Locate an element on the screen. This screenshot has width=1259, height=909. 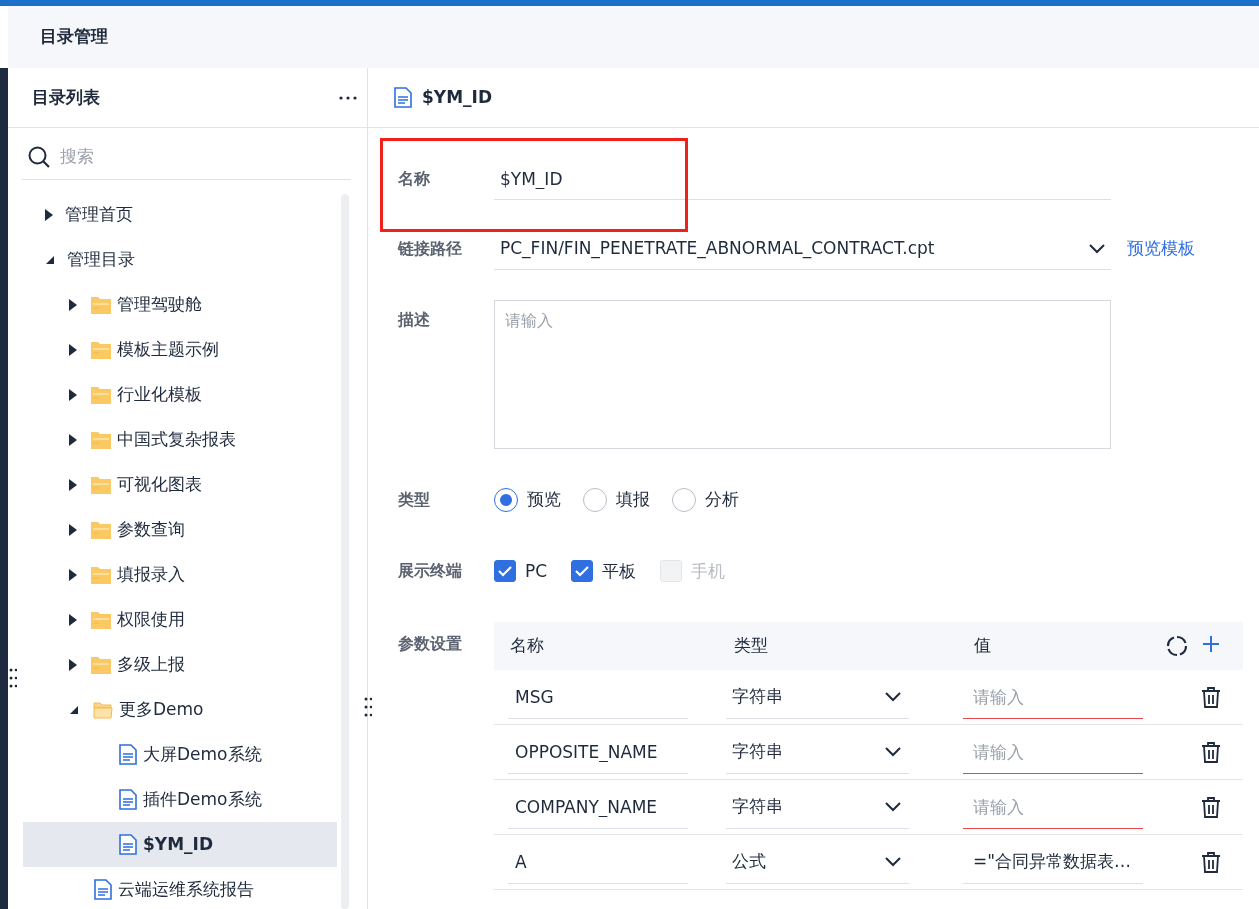
option-label: 平板 is located at coordinates (619, 571).